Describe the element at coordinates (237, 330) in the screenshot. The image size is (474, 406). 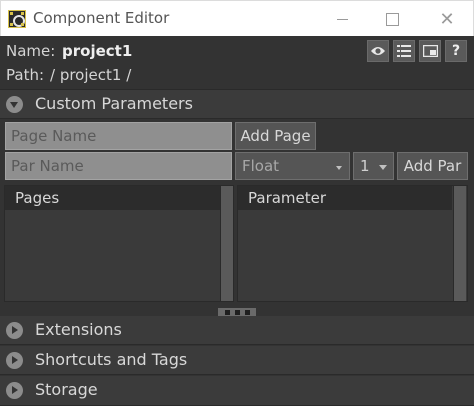
I see `extensions-header: Extensions` at that location.